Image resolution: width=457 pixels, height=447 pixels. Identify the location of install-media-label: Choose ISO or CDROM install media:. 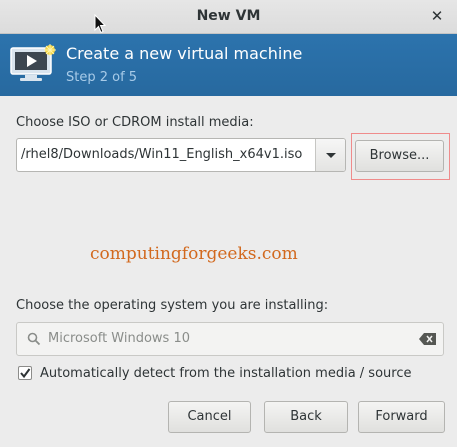
(135, 122).